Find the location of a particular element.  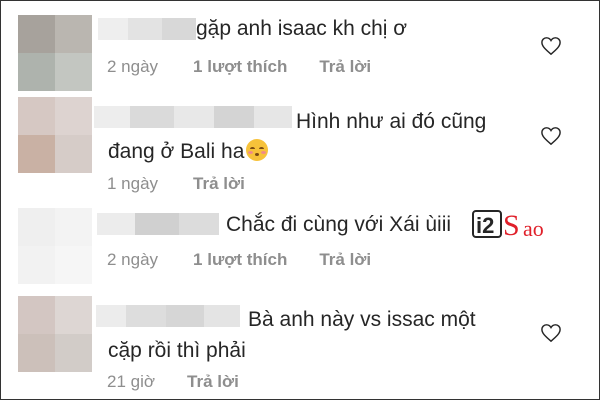

comment-text: gặp anh isaac kh chị ơ is located at coordinates (302, 28).